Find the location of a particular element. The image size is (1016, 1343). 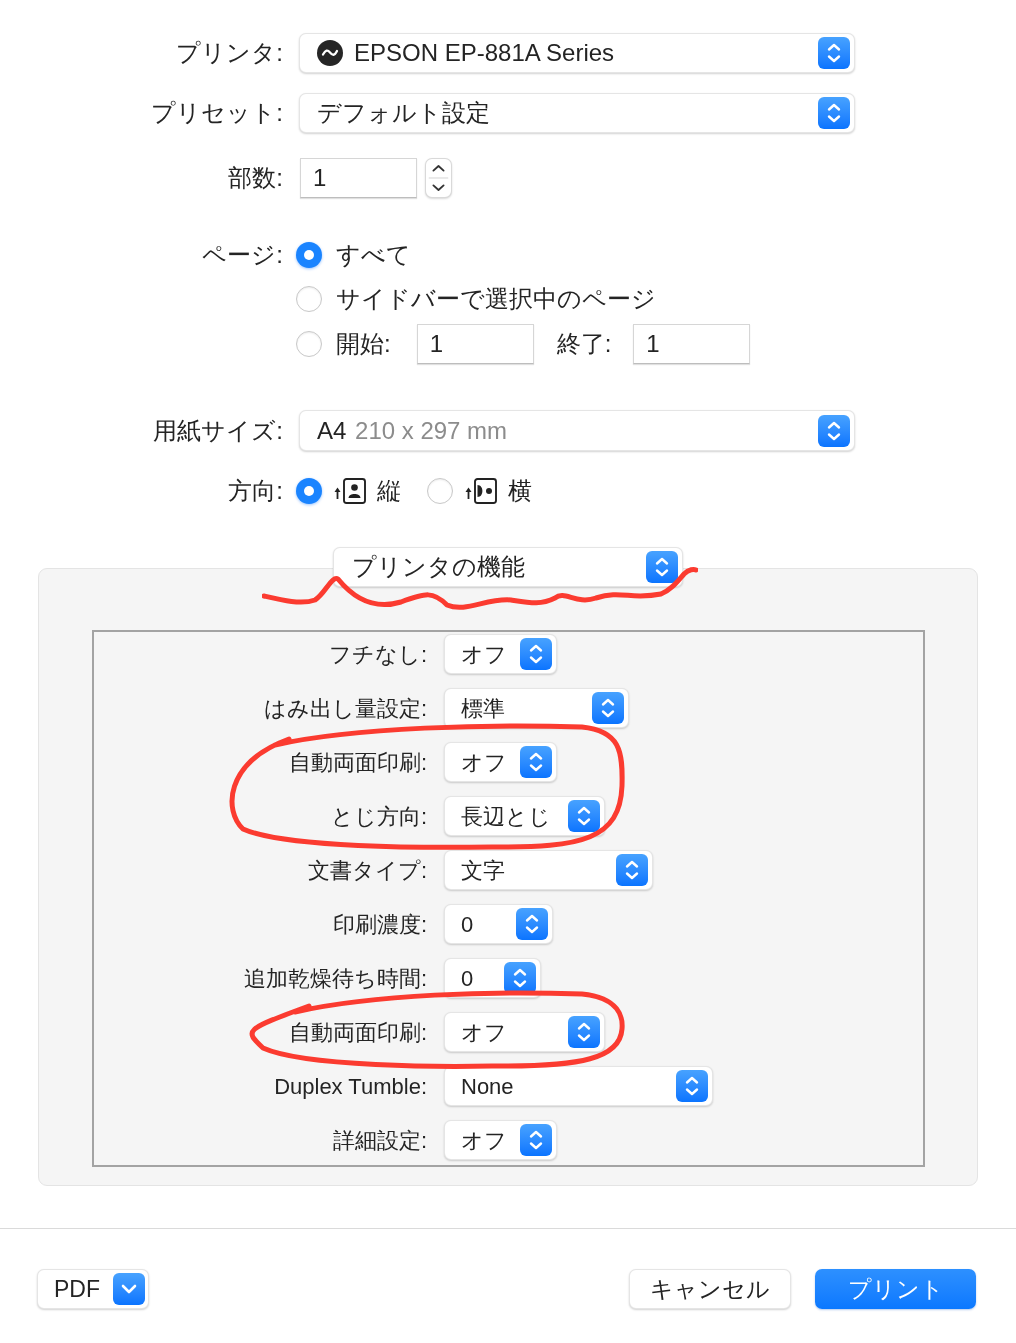

cancel-button: キャンセル is located at coordinates (710, 1289).